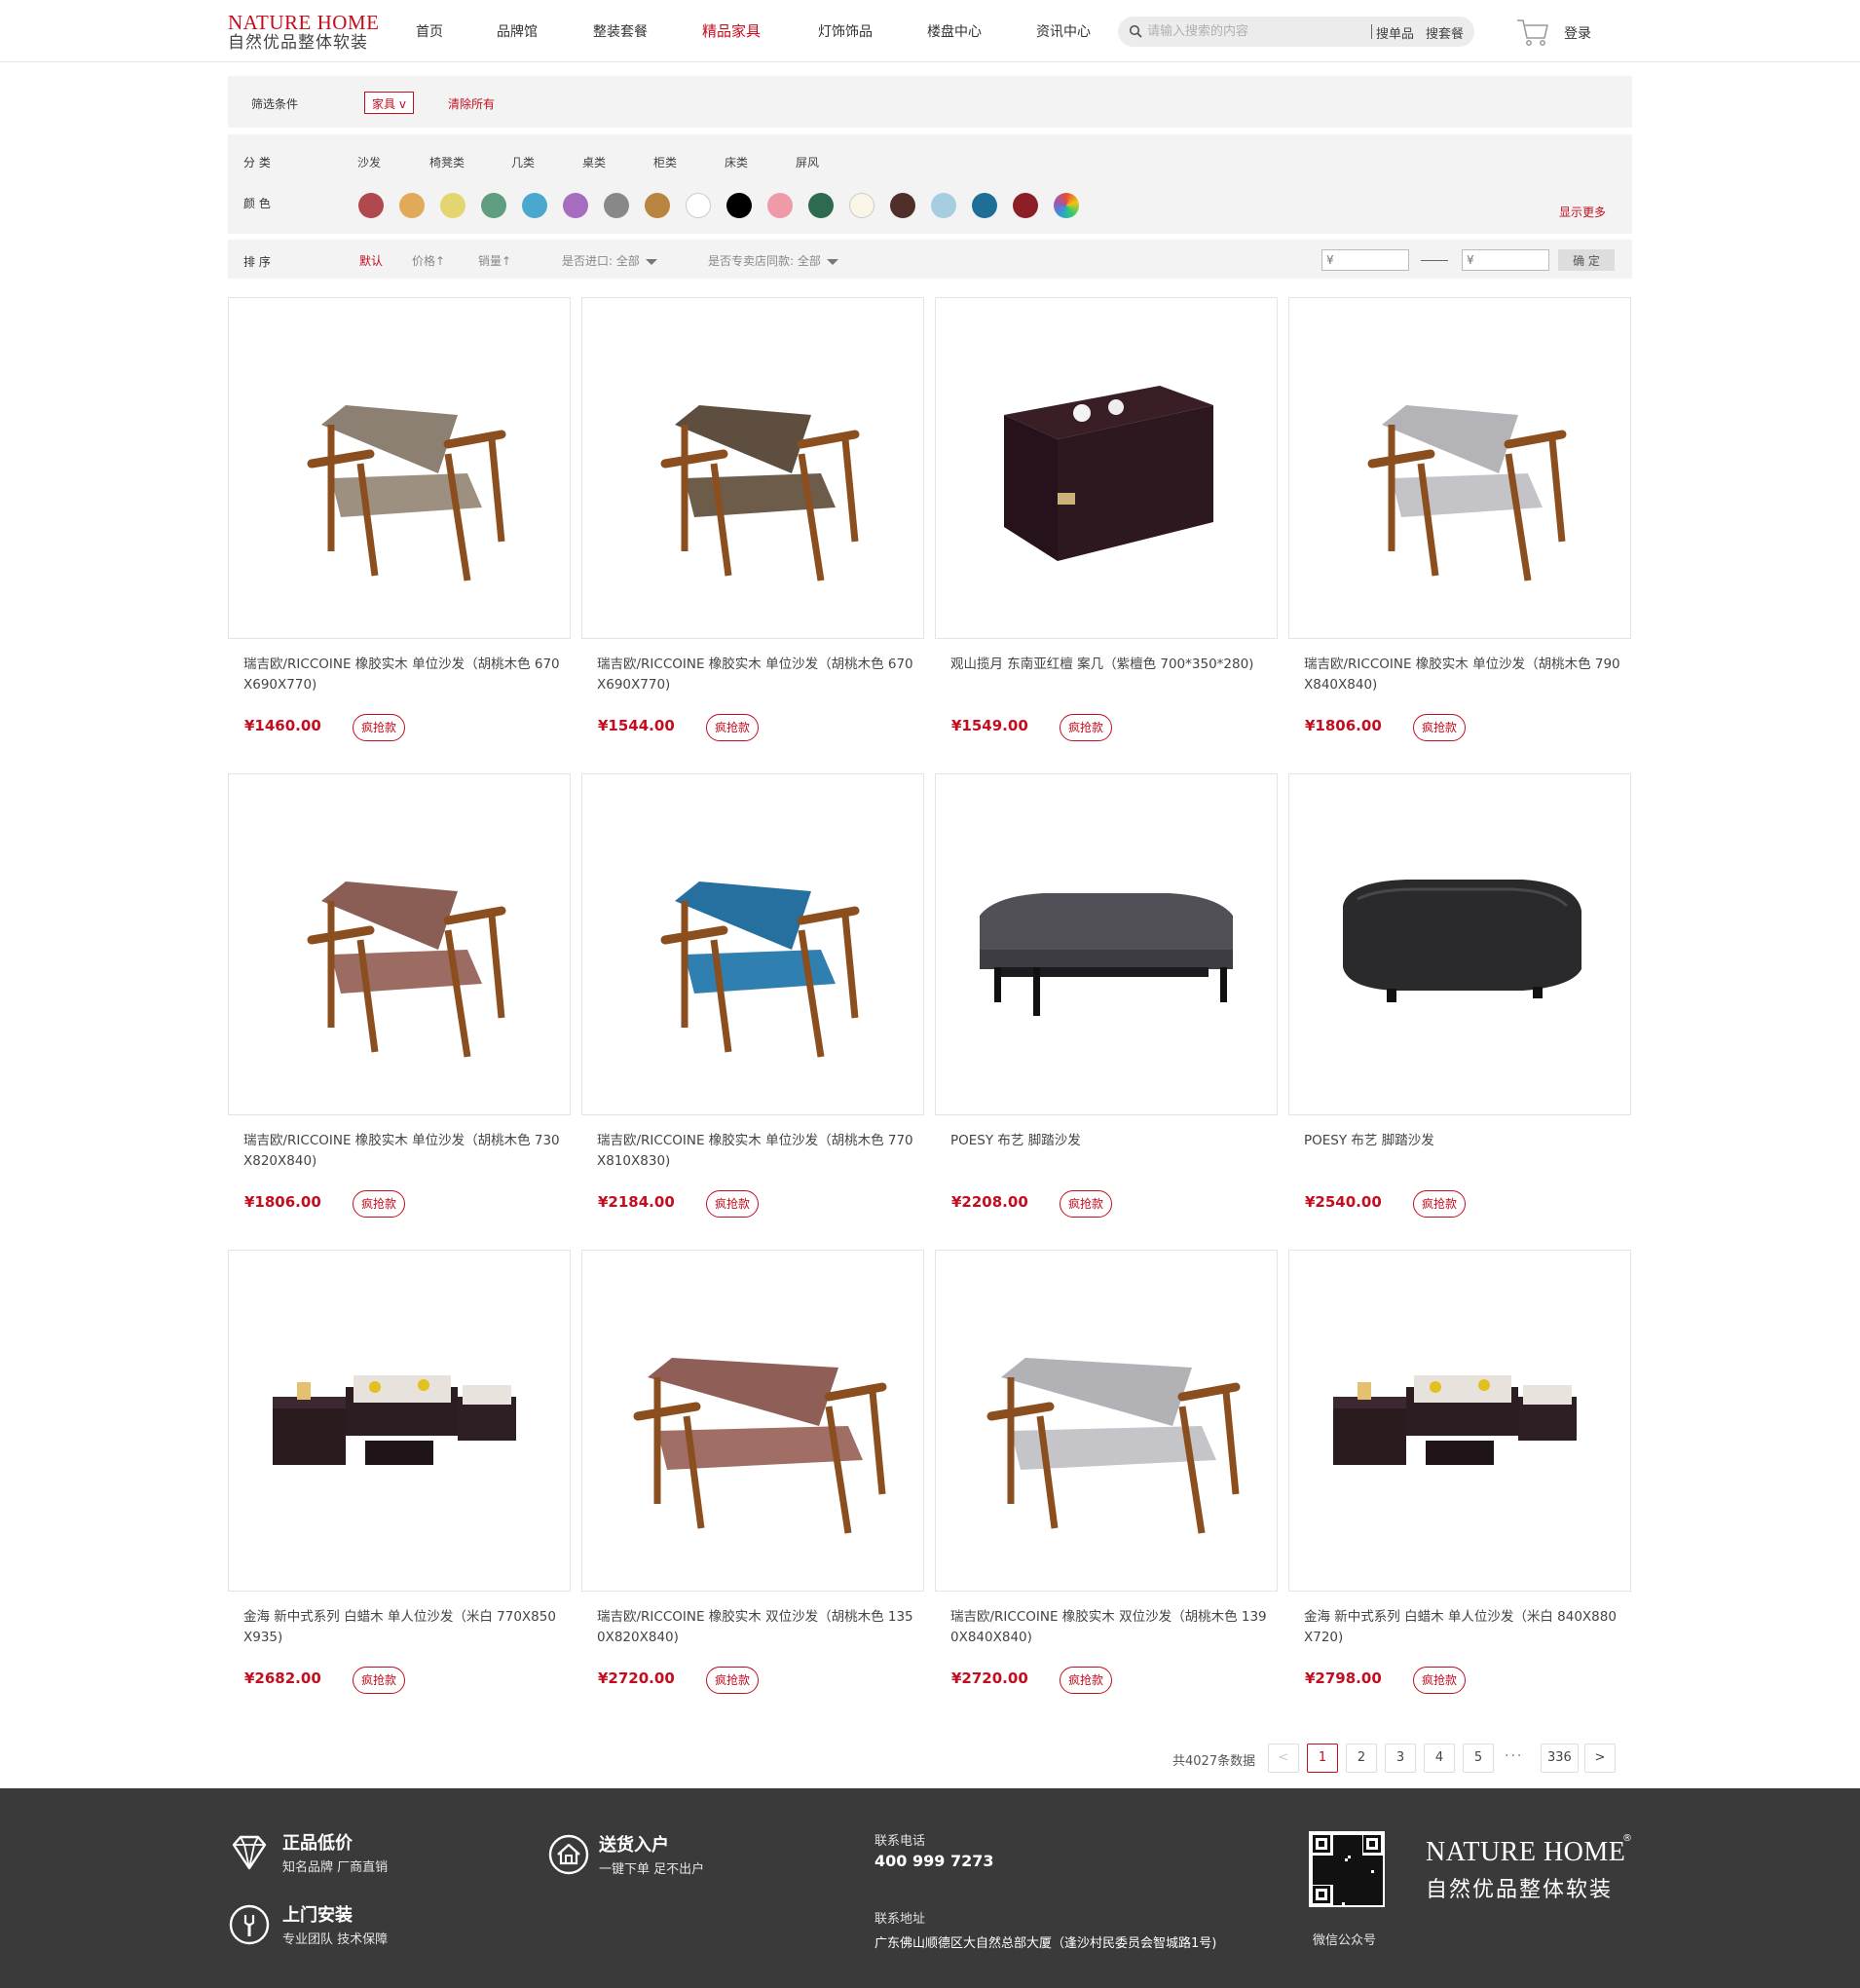 Image resolution: width=1860 pixels, height=1988 pixels. I want to click on product-card: POESY 布艺 脚踏沙发 ¥2208.00 疯抢款, so click(1106, 1002).